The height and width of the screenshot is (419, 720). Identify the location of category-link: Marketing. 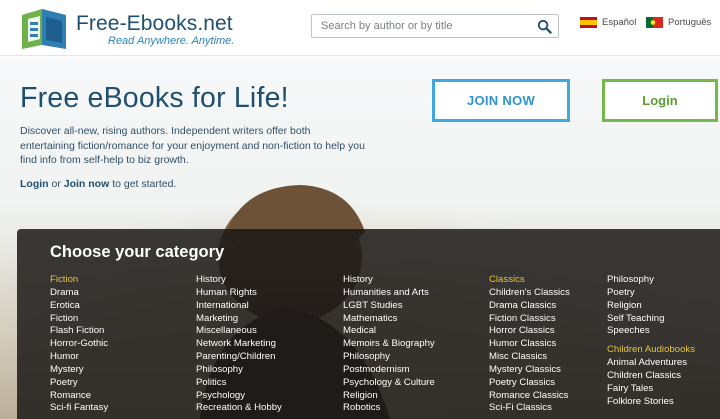
(239, 319).